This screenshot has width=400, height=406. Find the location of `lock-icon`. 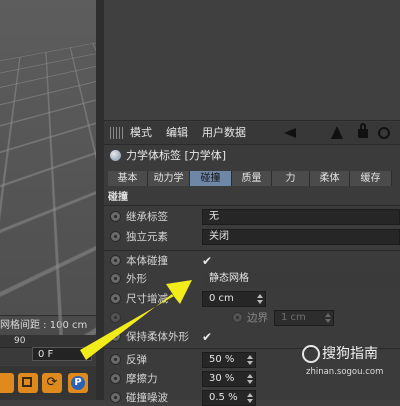

lock-icon is located at coordinates (363, 130).